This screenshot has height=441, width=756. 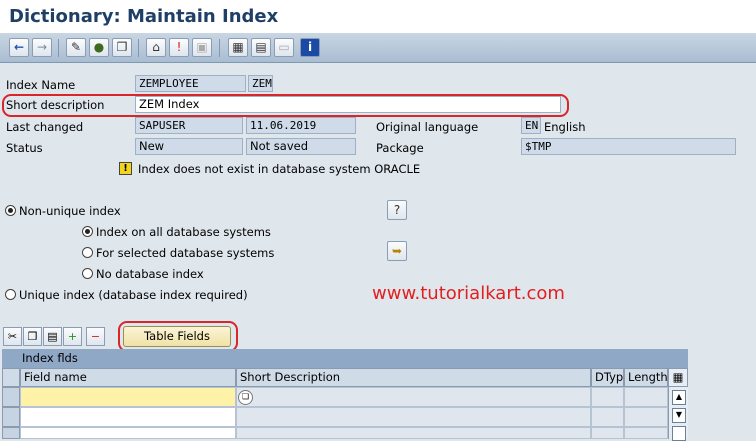 What do you see at coordinates (628, 146) in the screenshot?
I see `package-field: $TMP` at bounding box center [628, 146].